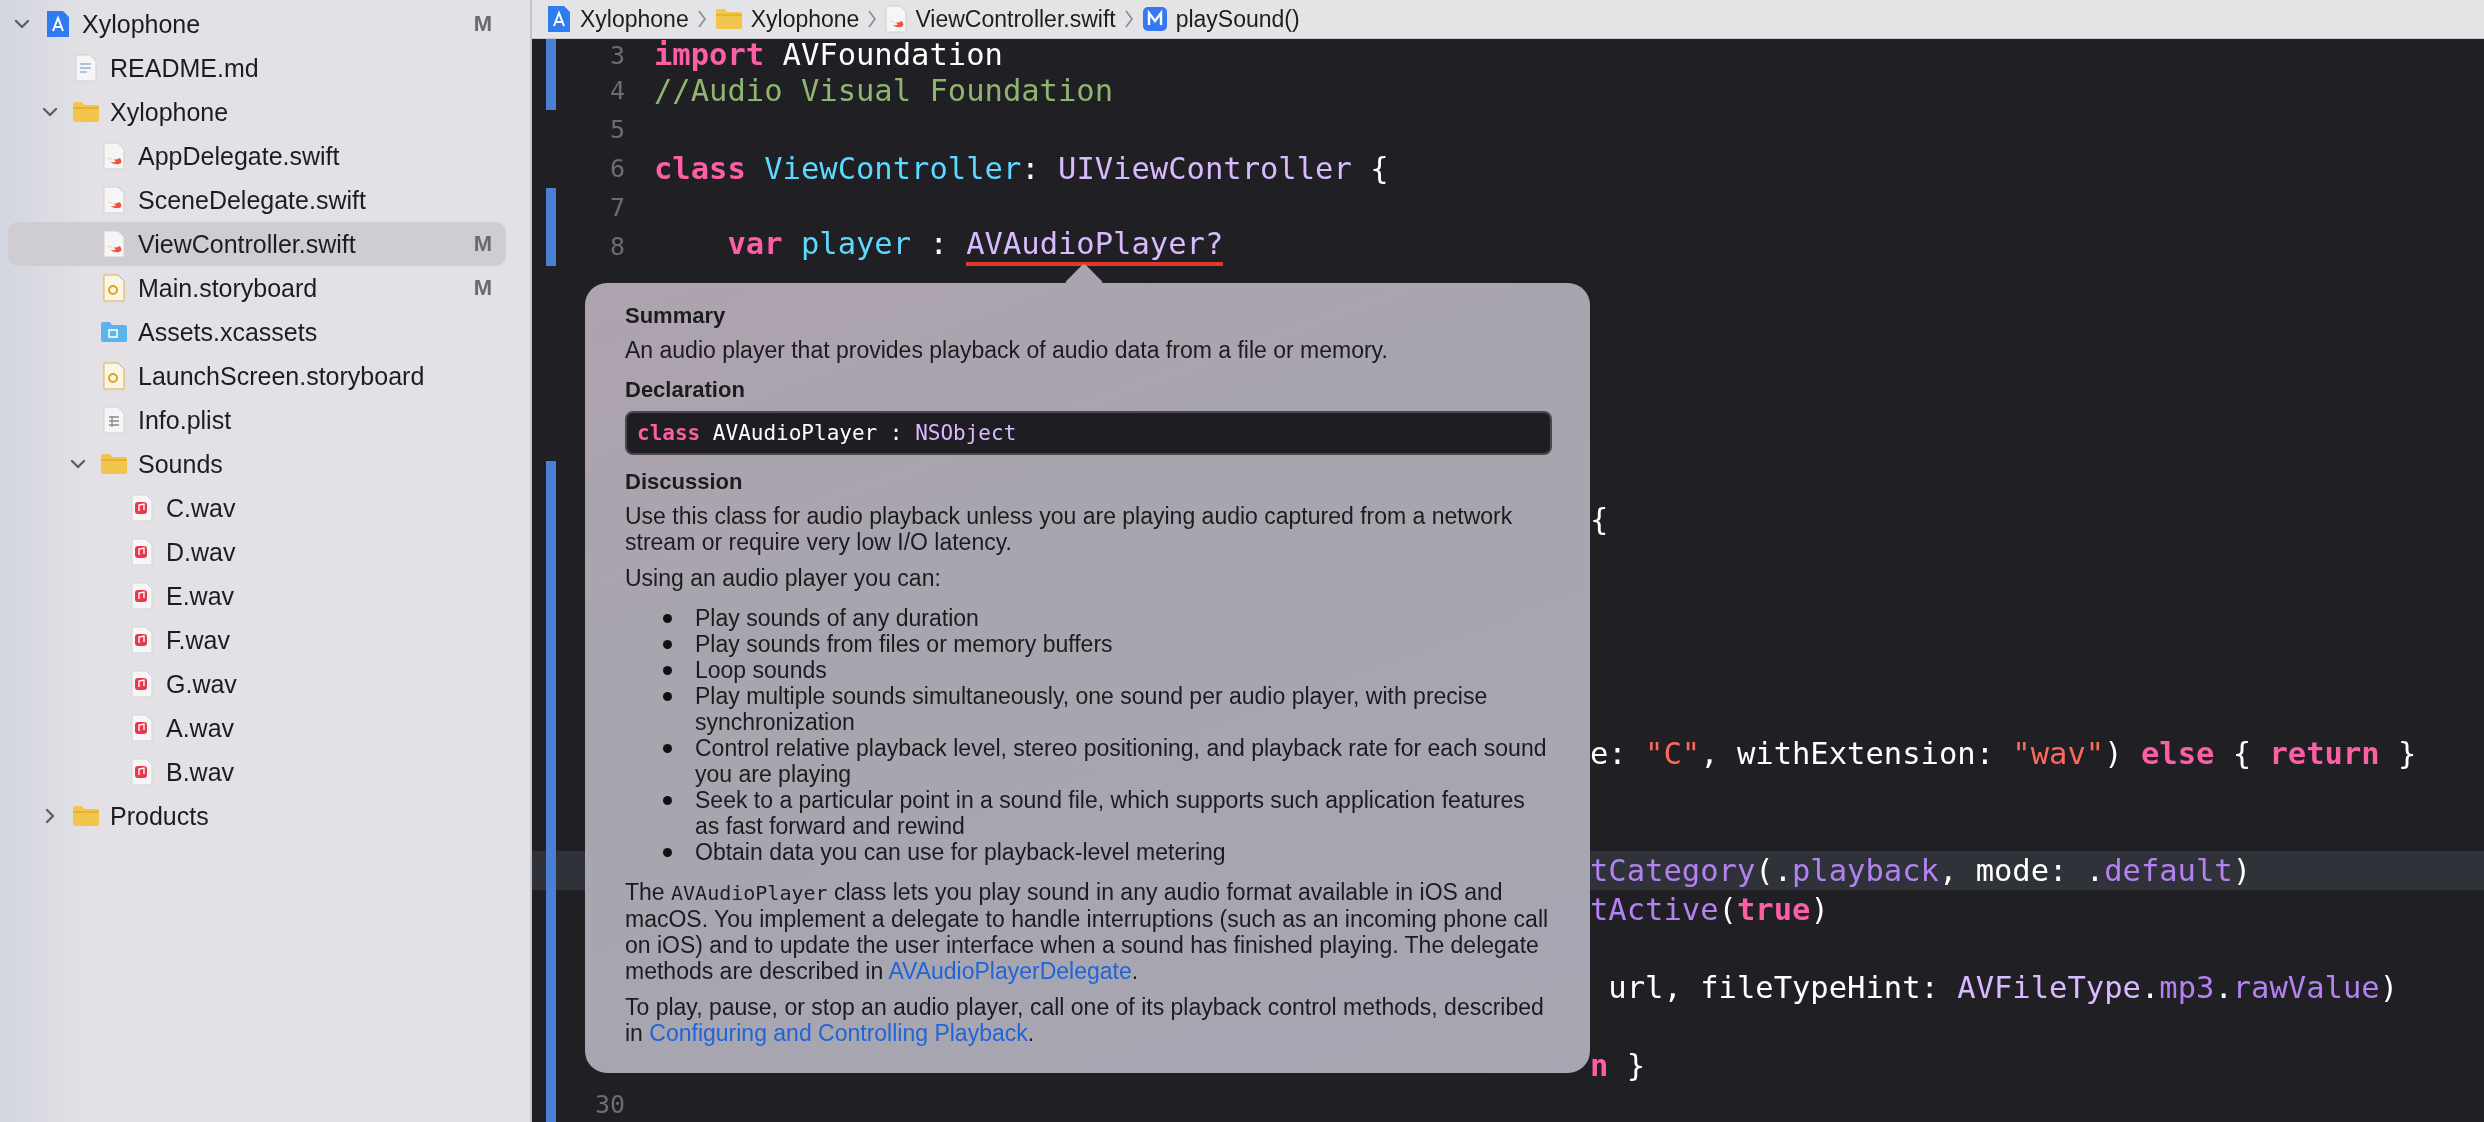 Image resolution: width=2484 pixels, height=1122 pixels. What do you see at coordinates (617, 168) in the screenshot?
I see `line-number: 6` at bounding box center [617, 168].